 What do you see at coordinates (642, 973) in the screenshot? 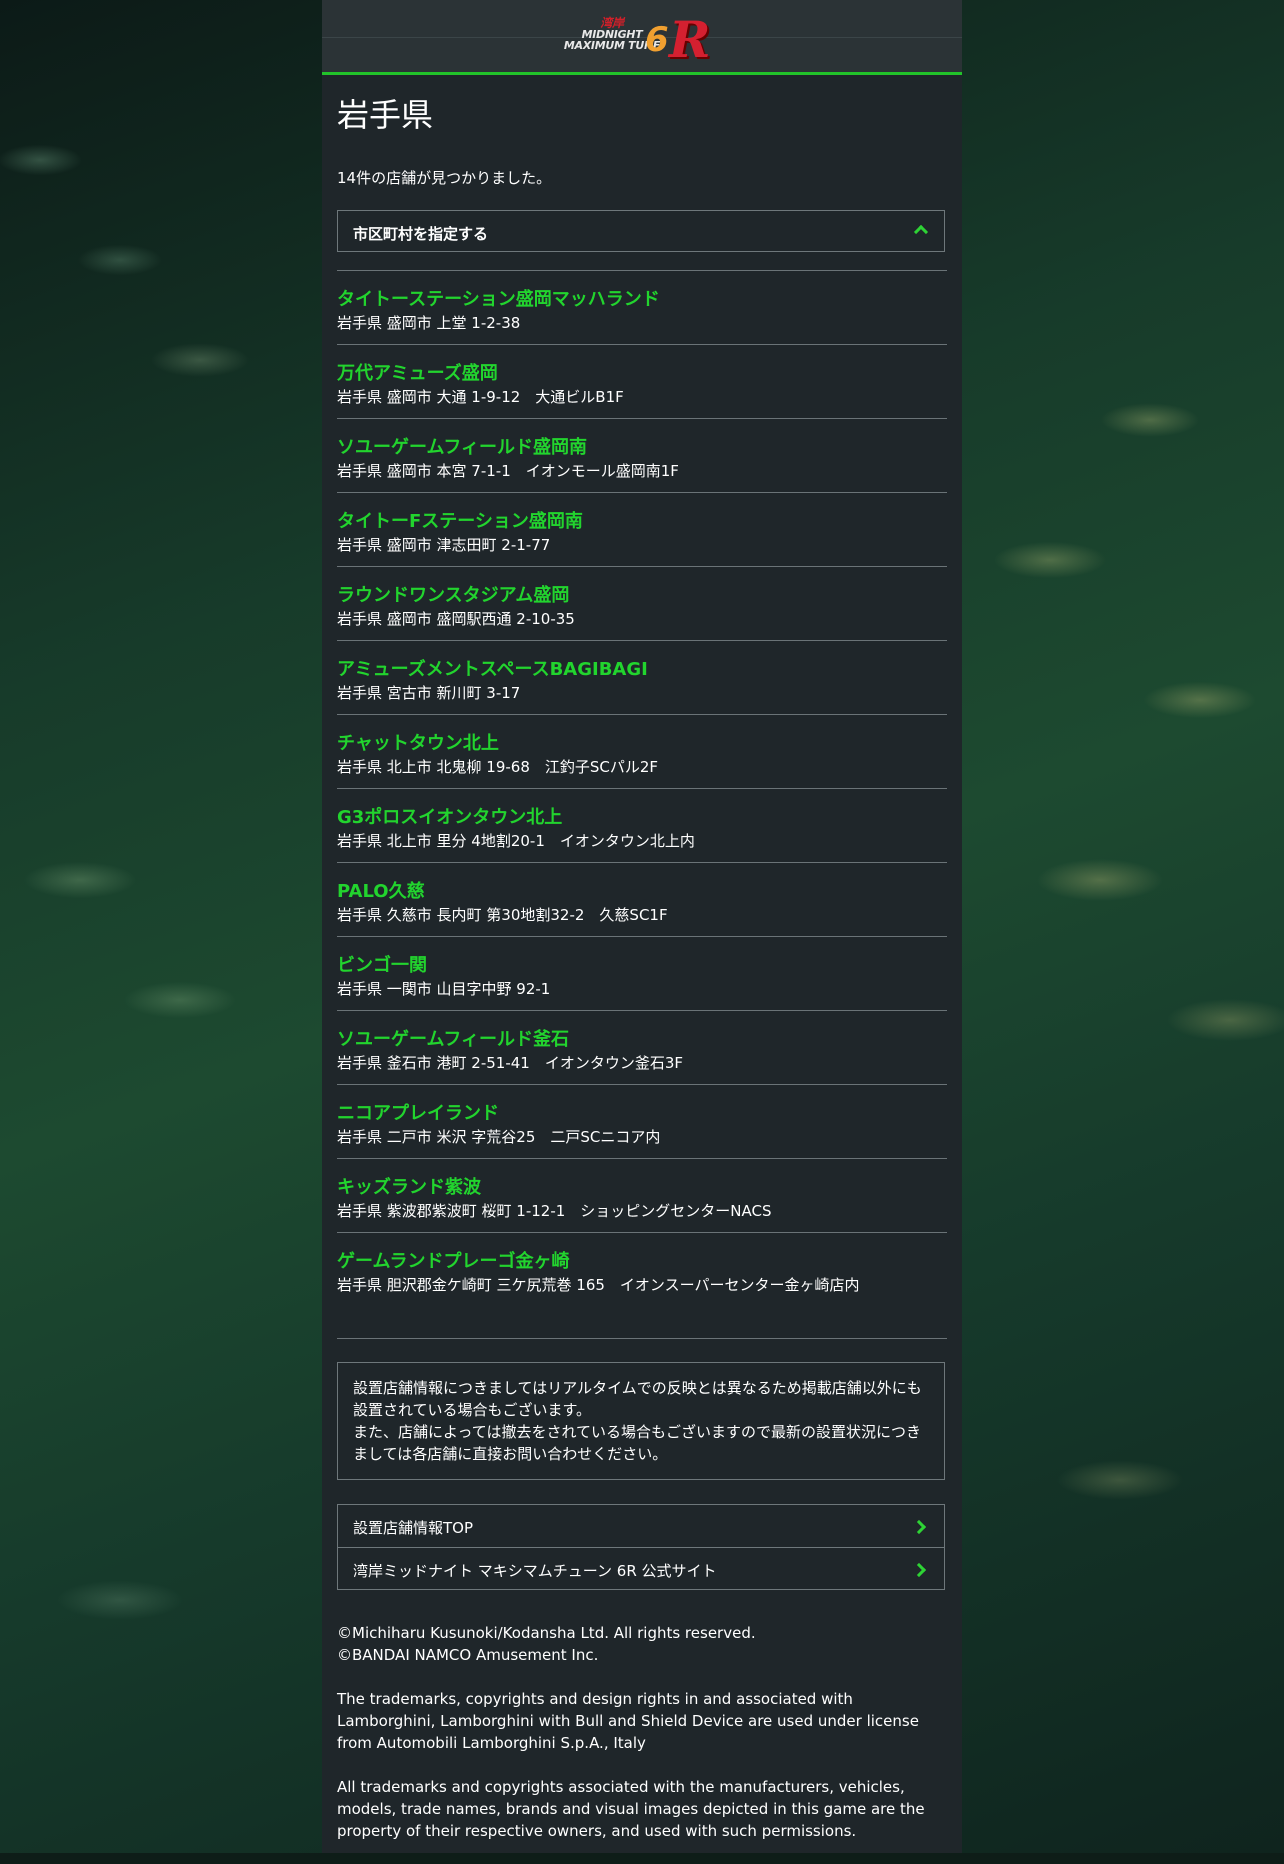
I see `store-item: ビンゴ一関岩手県 一関市 山目字中野 92-1` at bounding box center [642, 973].